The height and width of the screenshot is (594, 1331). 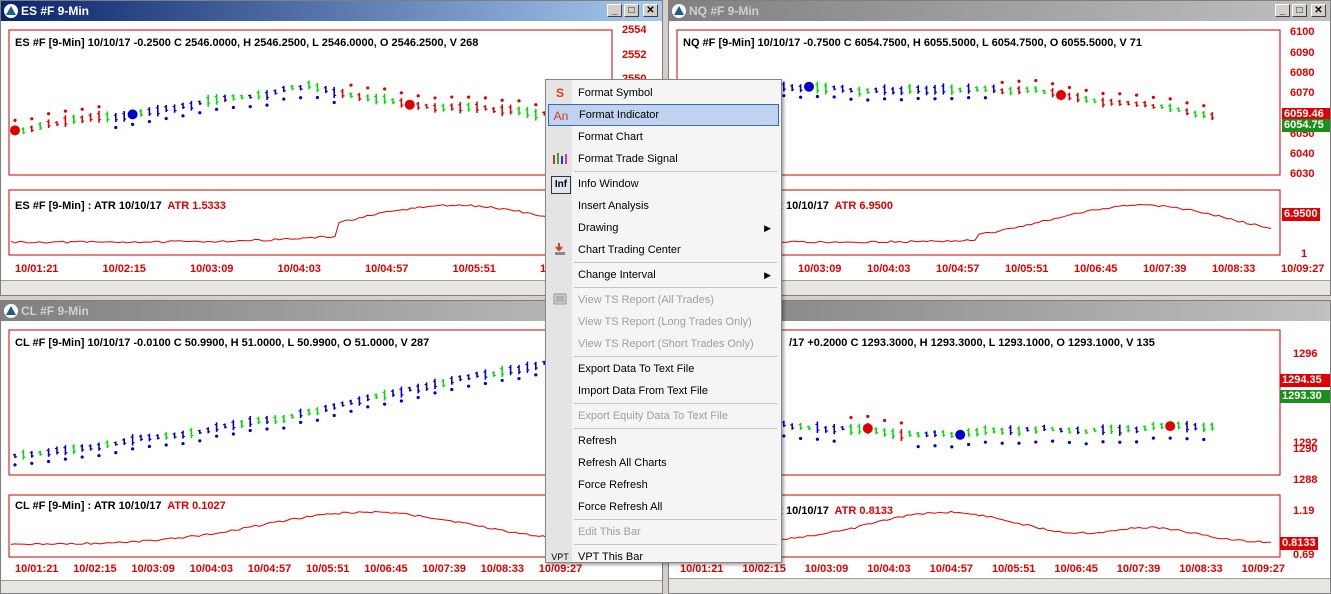 What do you see at coordinates (663, 463) in the screenshot?
I see `menu-item-refresh-all-charts: Refresh All Charts` at bounding box center [663, 463].